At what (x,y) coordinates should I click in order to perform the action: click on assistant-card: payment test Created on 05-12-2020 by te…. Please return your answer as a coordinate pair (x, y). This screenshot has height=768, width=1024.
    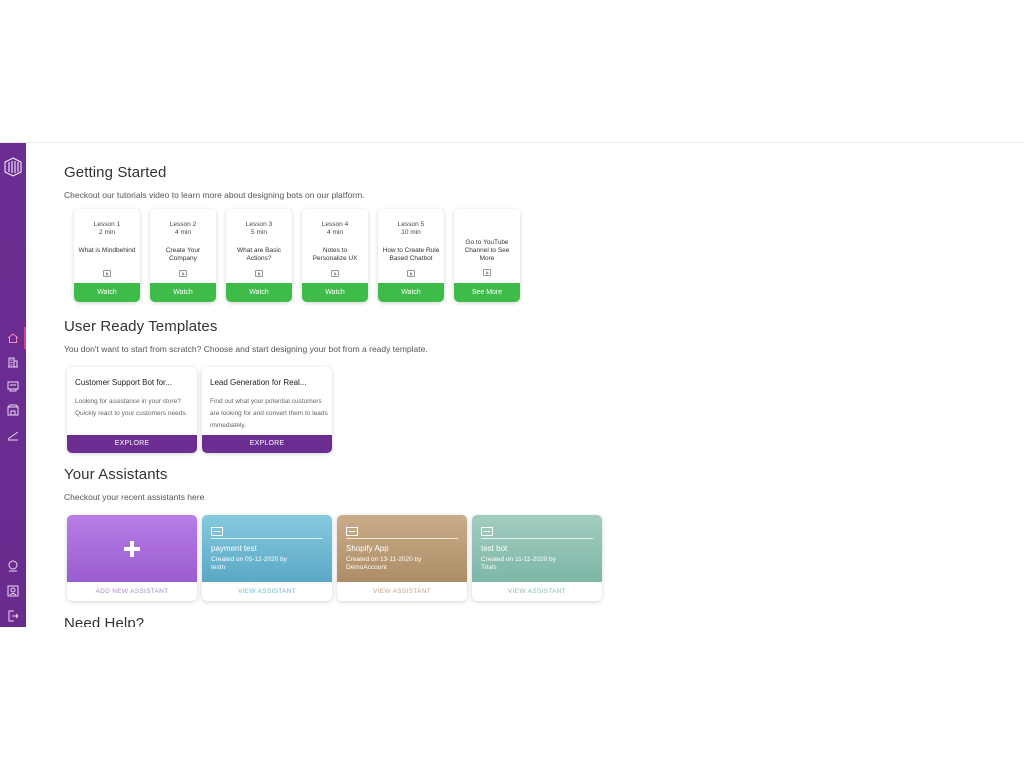
    Looking at the image, I should click on (267, 558).